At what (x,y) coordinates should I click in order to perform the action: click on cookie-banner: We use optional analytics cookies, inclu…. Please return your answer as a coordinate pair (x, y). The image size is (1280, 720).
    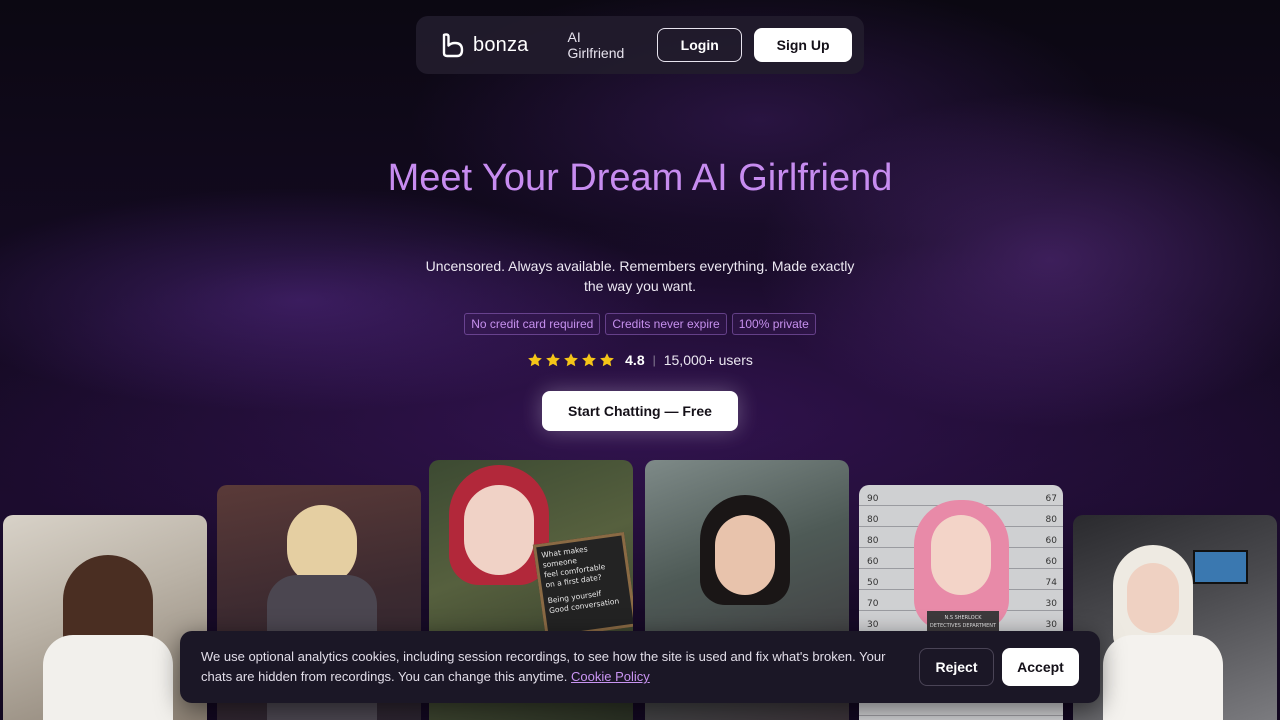
    Looking at the image, I should click on (640, 667).